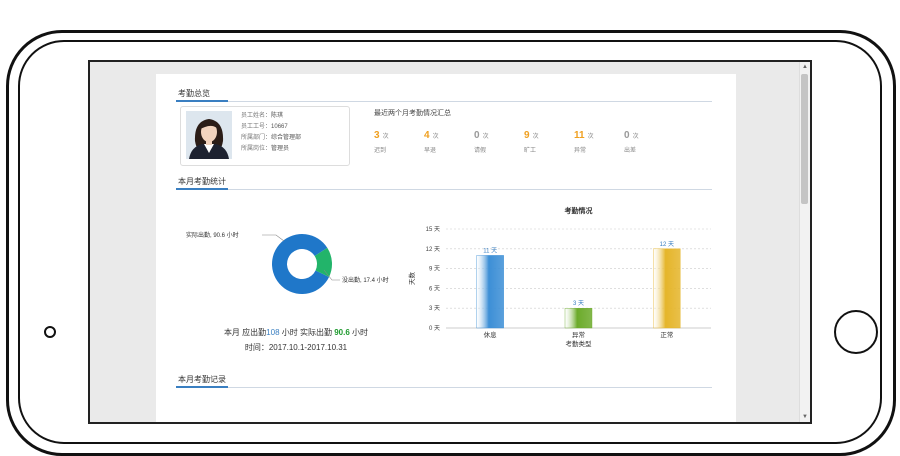 Image resolution: width=900 pixels, height=456 pixels. What do you see at coordinates (50, 332) in the screenshot?
I see `tablet-camera-icon` at bounding box center [50, 332].